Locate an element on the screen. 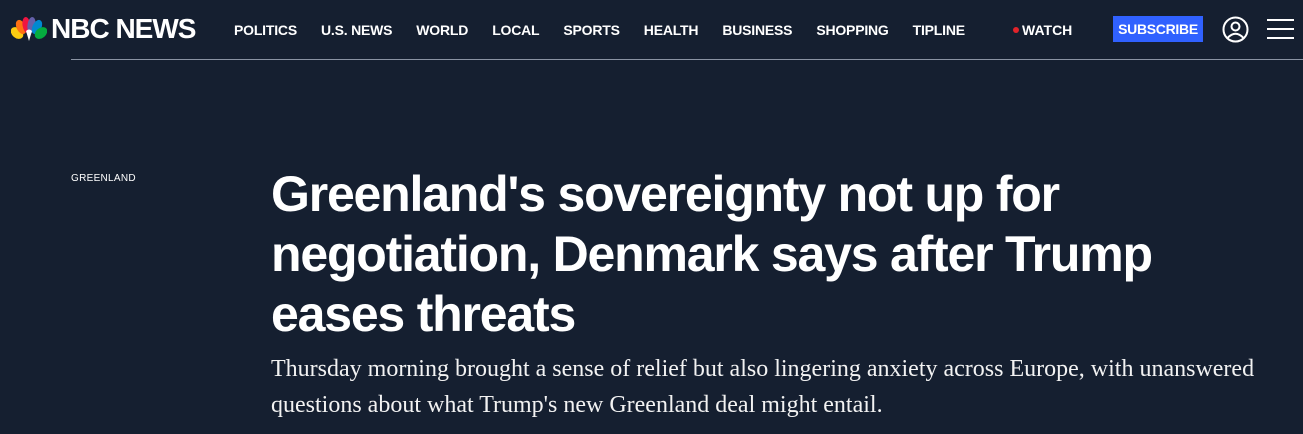 The width and height of the screenshot is (1303, 434). logo-text: NBC NEWS is located at coordinates (123, 28).